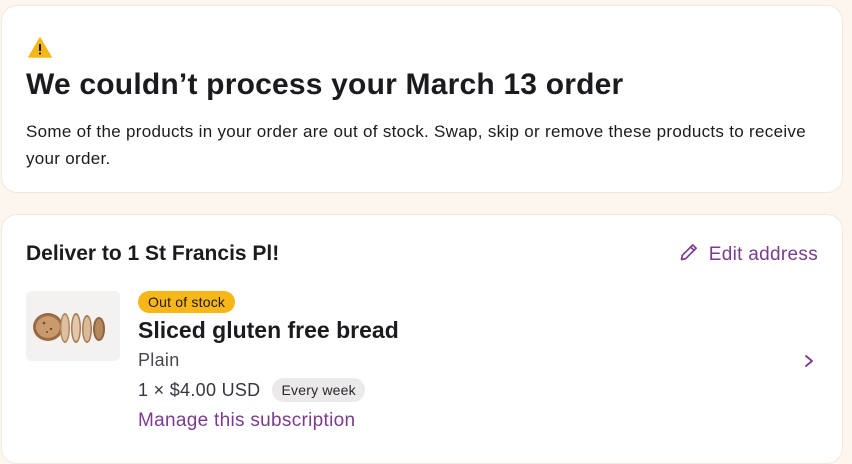  What do you see at coordinates (187, 302) in the screenshot?
I see `out-of-stock-badge: Out of stock` at bounding box center [187, 302].